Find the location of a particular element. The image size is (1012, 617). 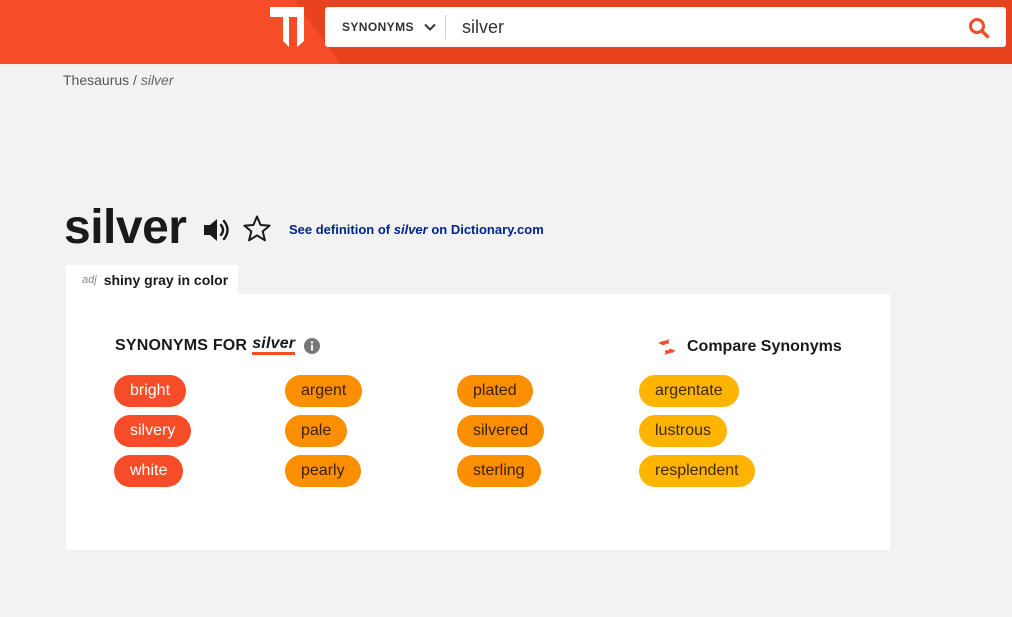

search-bar: SYNONYMS is located at coordinates (665, 27).